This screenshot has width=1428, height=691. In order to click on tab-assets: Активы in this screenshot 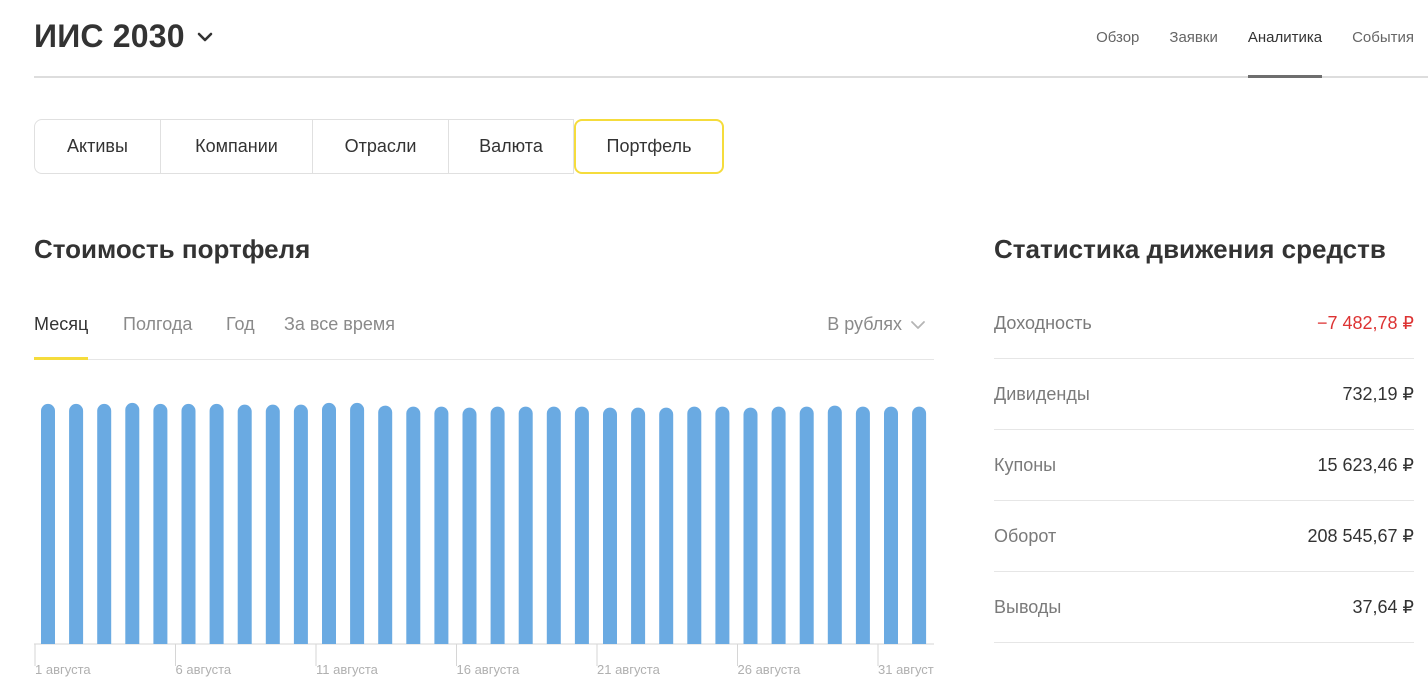, I will do `click(97, 146)`.